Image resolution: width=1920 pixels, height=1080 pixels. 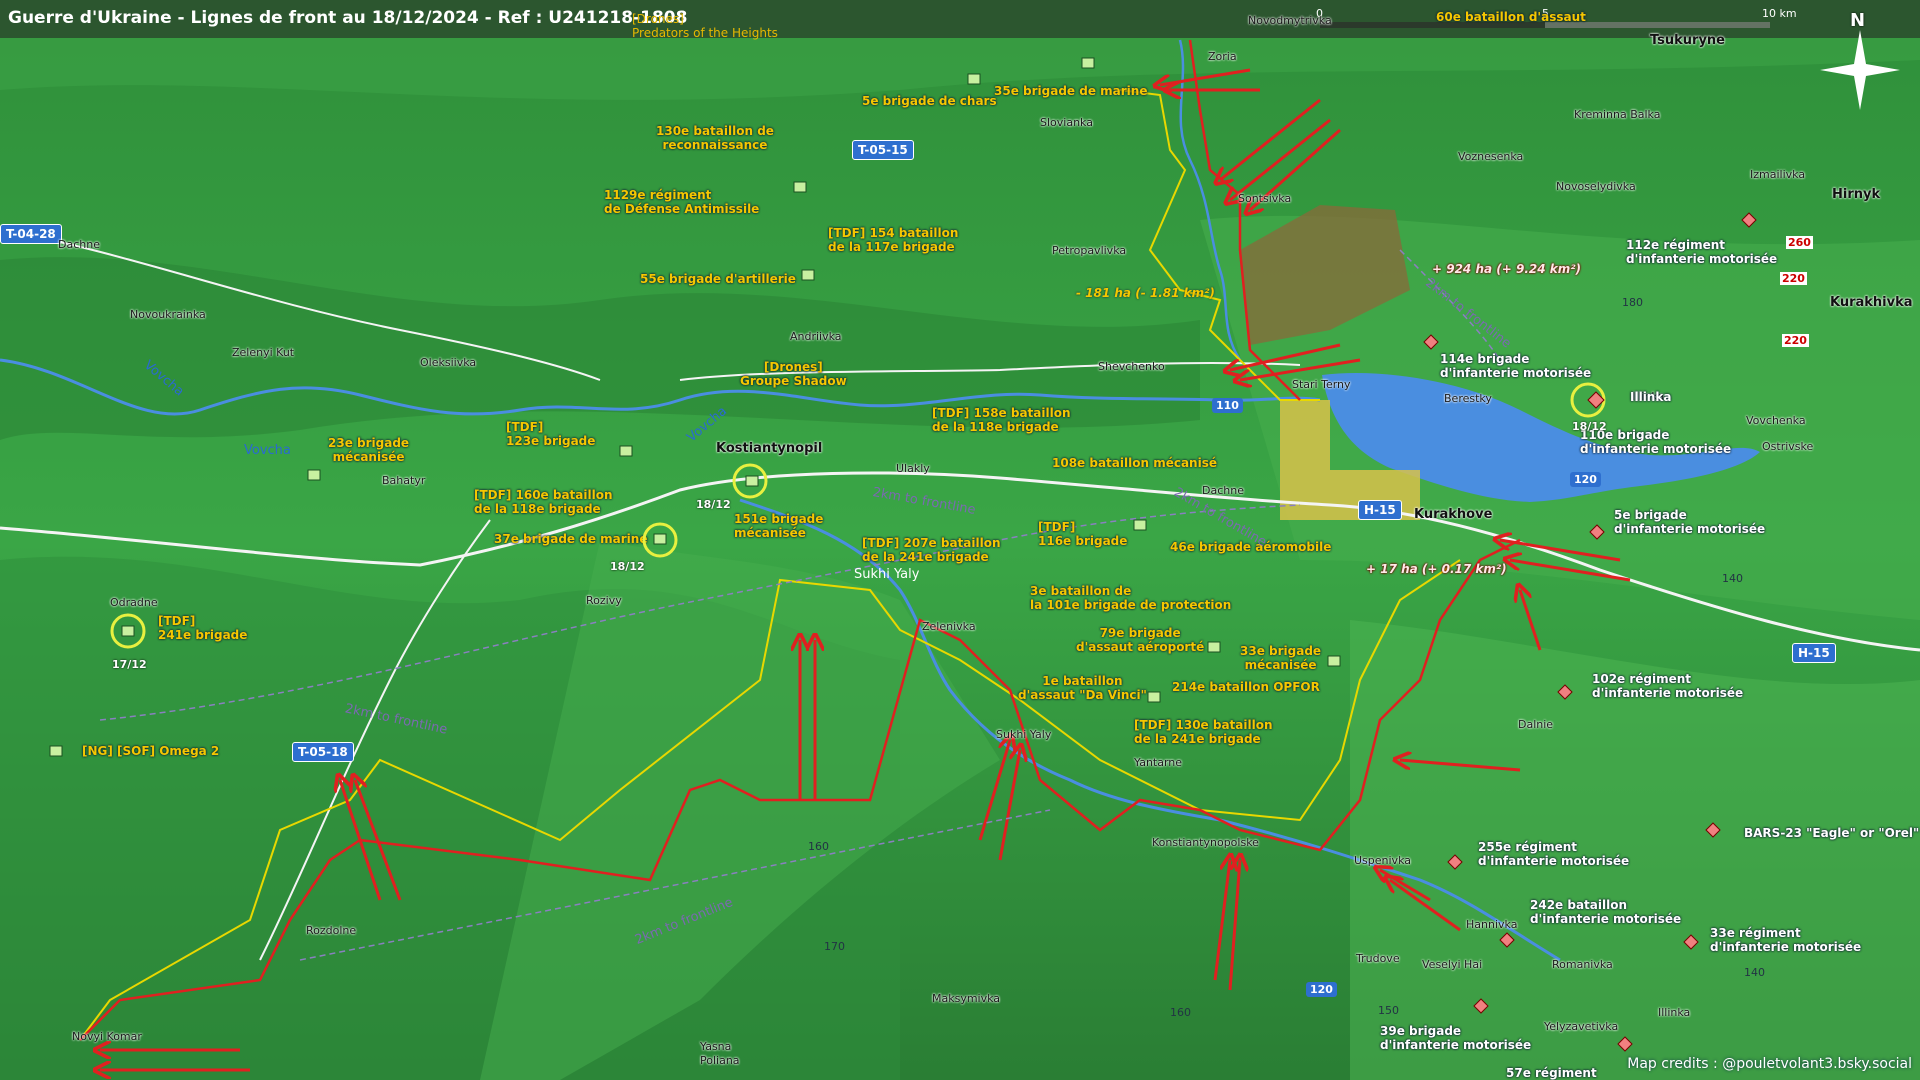 I want to click on elevation-5: 160, so click(x=1180, y=1012).